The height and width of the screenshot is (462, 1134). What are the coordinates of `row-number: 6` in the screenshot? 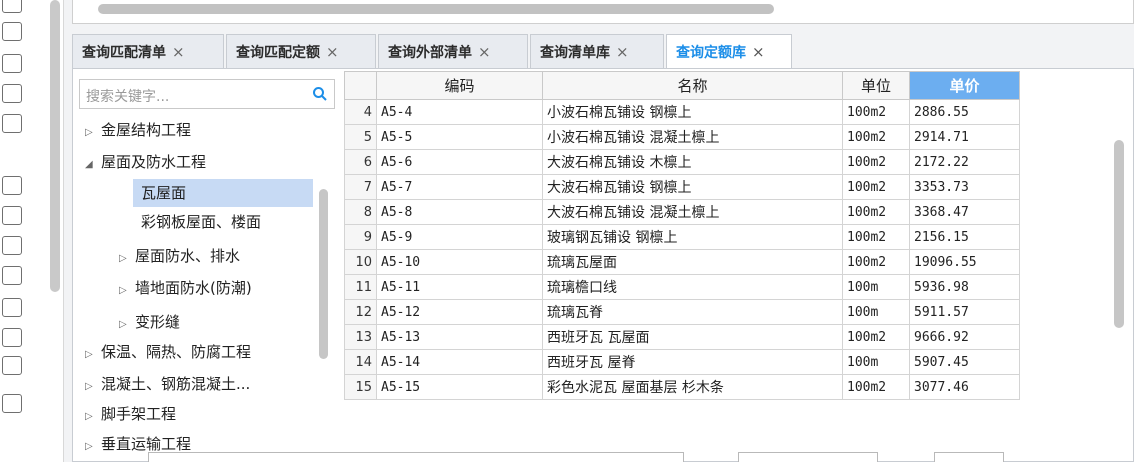 It's located at (360, 162).